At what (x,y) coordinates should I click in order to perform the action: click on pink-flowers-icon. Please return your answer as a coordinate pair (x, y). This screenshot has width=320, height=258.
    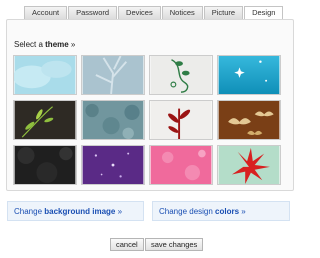
    Looking at the image, I should click on (181, 165).